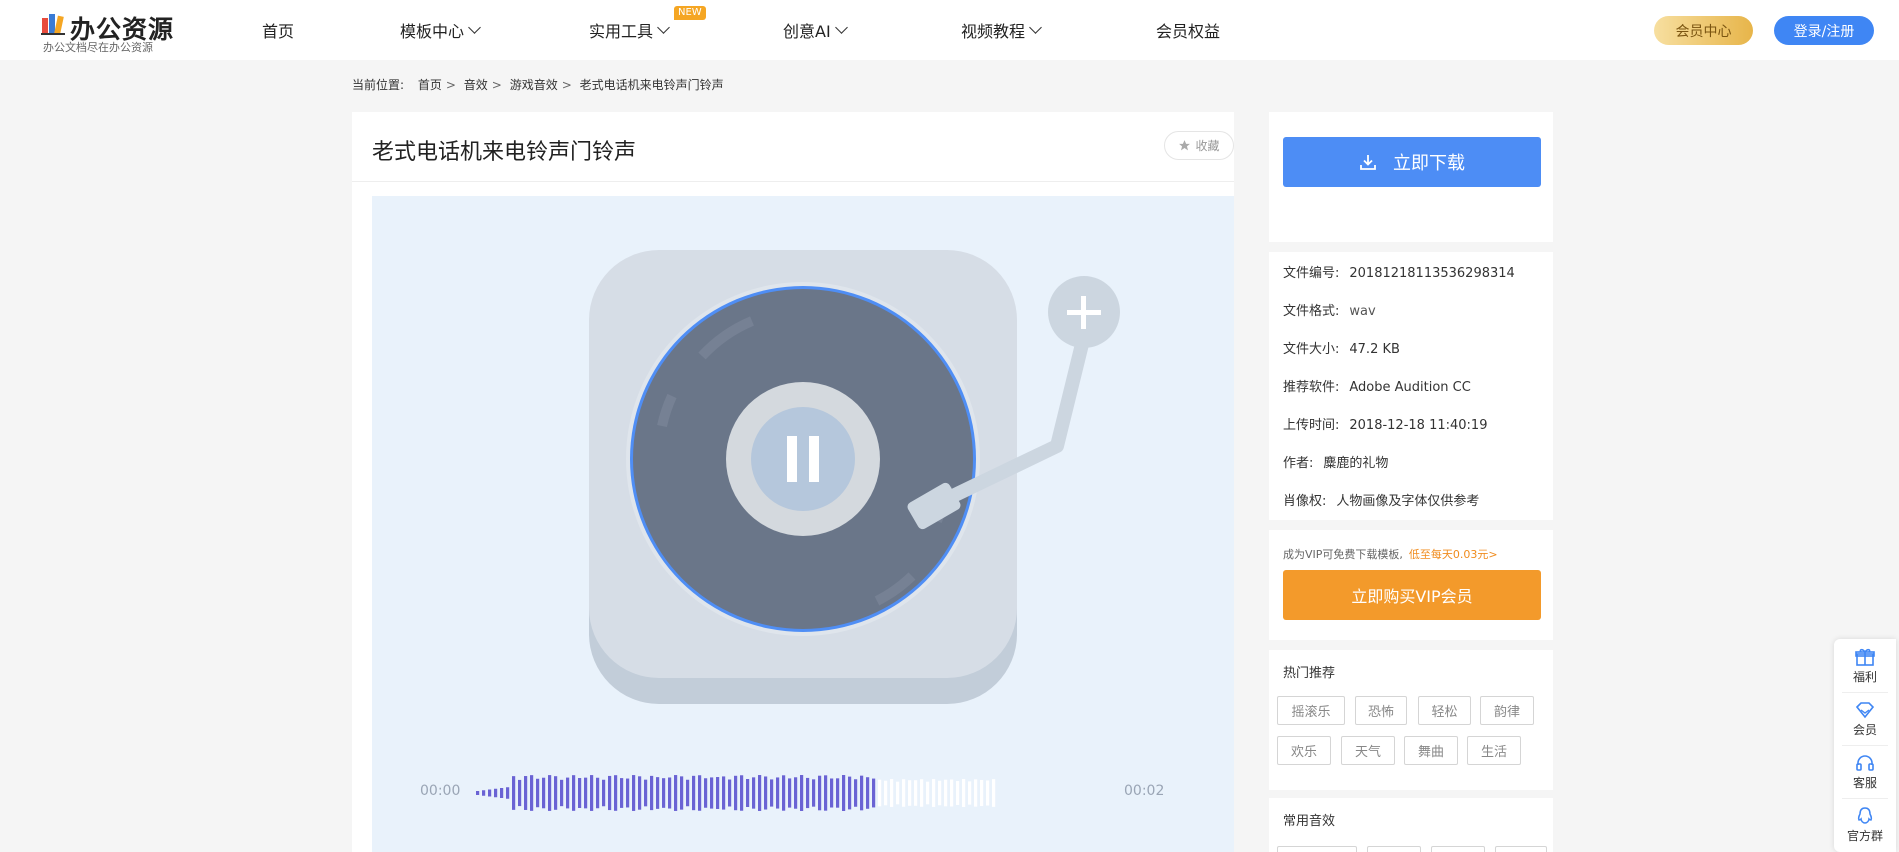  Describe the element at coordinates (1865, 815) in the screenshot. I see `qq-penguin-icon` at that location.